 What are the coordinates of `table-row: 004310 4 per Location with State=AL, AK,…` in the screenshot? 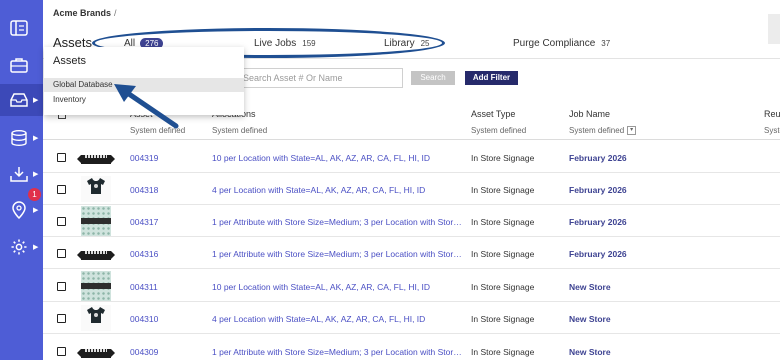 It's located at (411, 318).